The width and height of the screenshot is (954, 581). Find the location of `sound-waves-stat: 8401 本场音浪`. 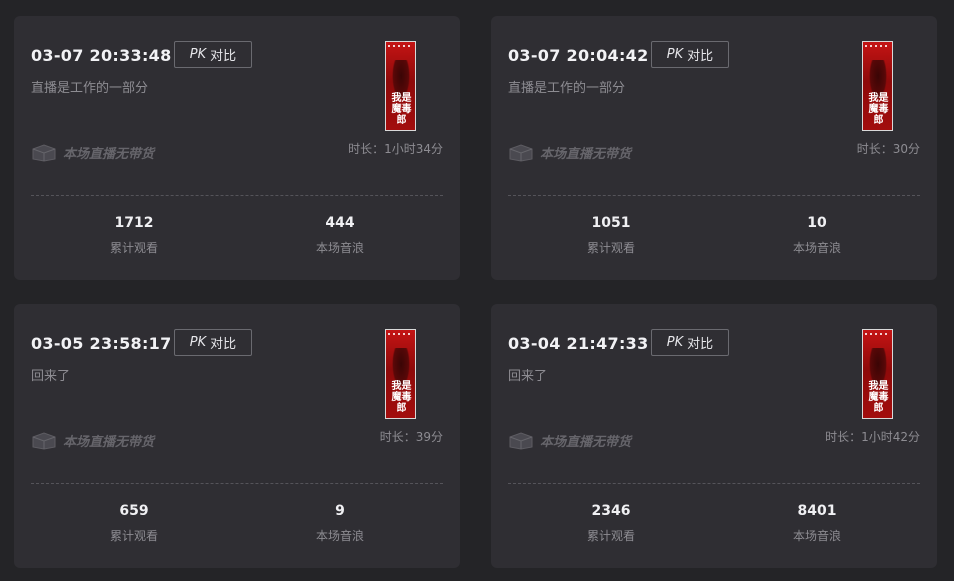

sound-waves-stat: 8401 本场音浪 is located at coordinates (817, 523).